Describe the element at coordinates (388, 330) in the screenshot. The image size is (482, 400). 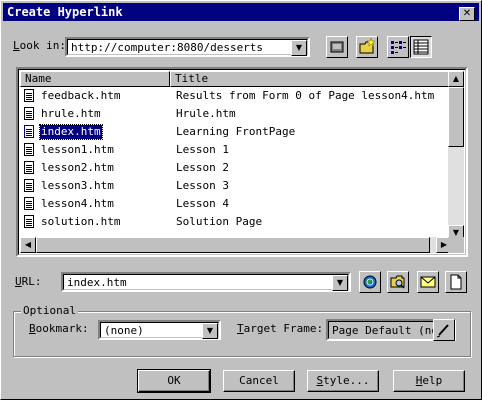
I see `target-frame-value: Page Default (non` at that location.